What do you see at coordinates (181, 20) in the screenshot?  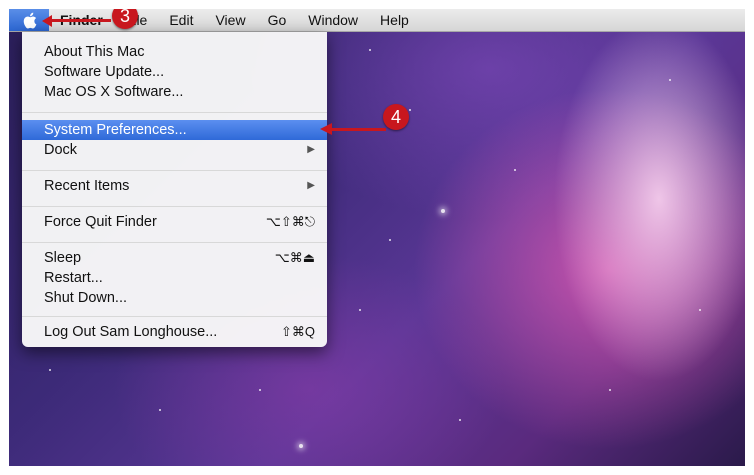 I see `menu-edit: Edit` at bounding box center [181, 20].